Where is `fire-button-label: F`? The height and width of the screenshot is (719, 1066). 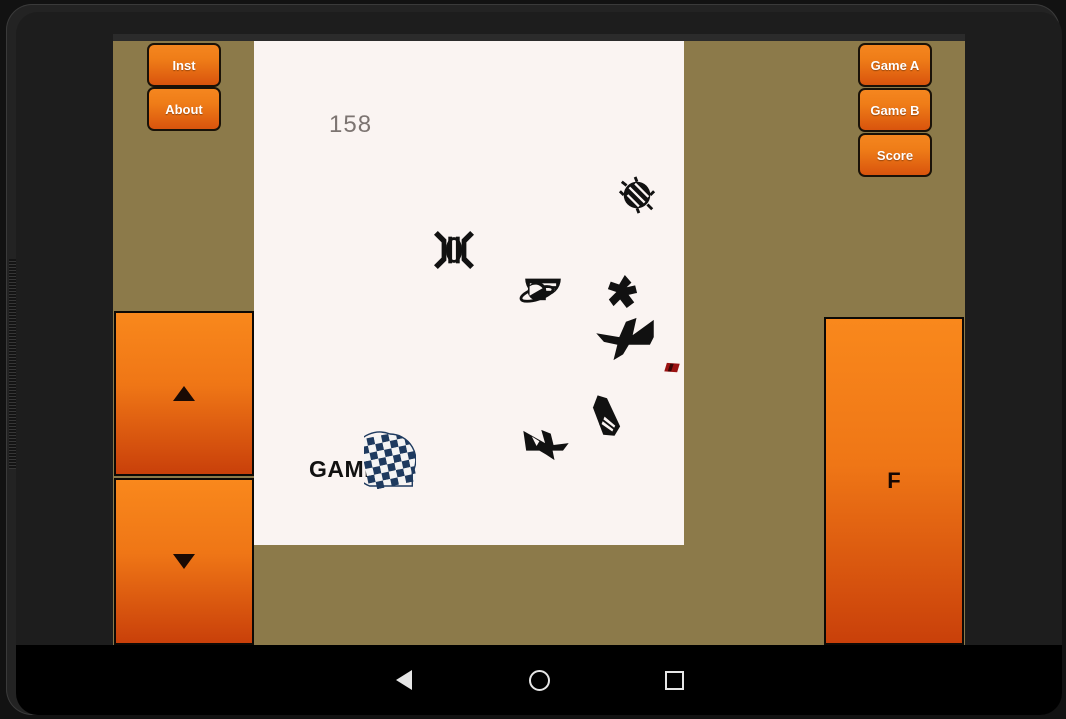
fire-button-label: F is located at coordinates (894, 480).